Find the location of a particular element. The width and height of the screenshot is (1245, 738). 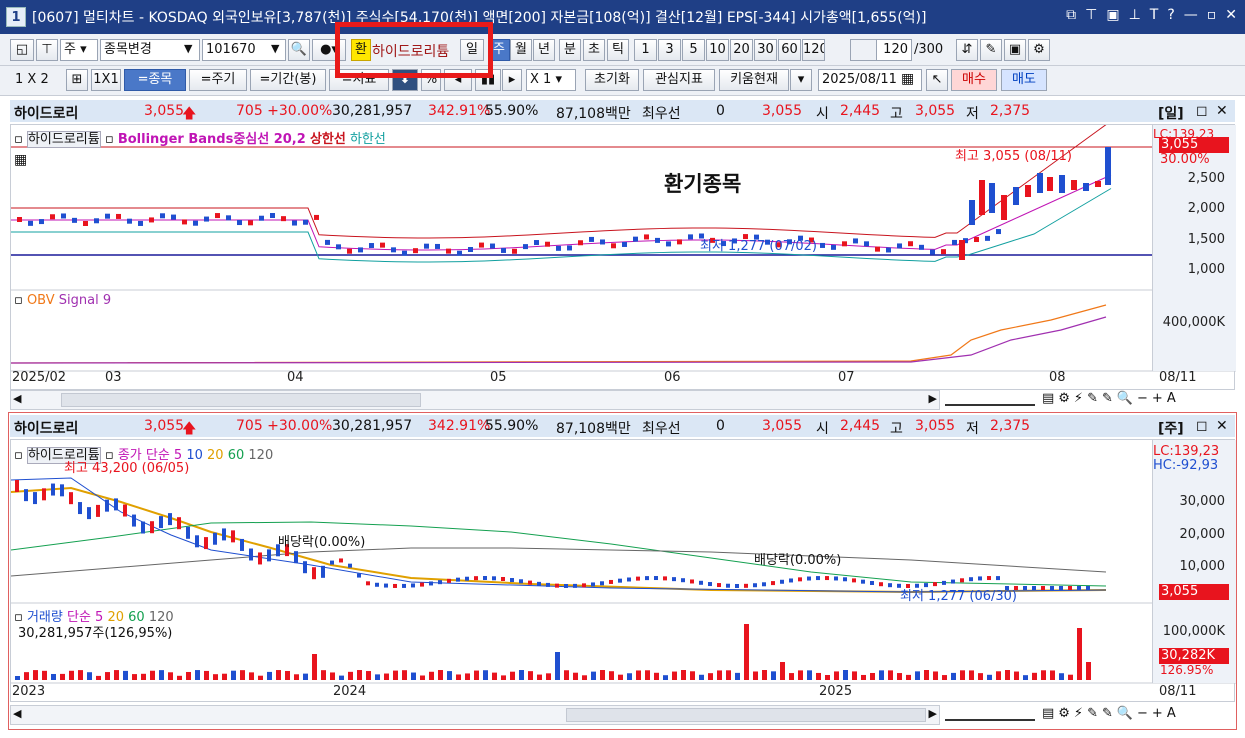

cursor-icon: ↖ is located at coordinates (937, 80).